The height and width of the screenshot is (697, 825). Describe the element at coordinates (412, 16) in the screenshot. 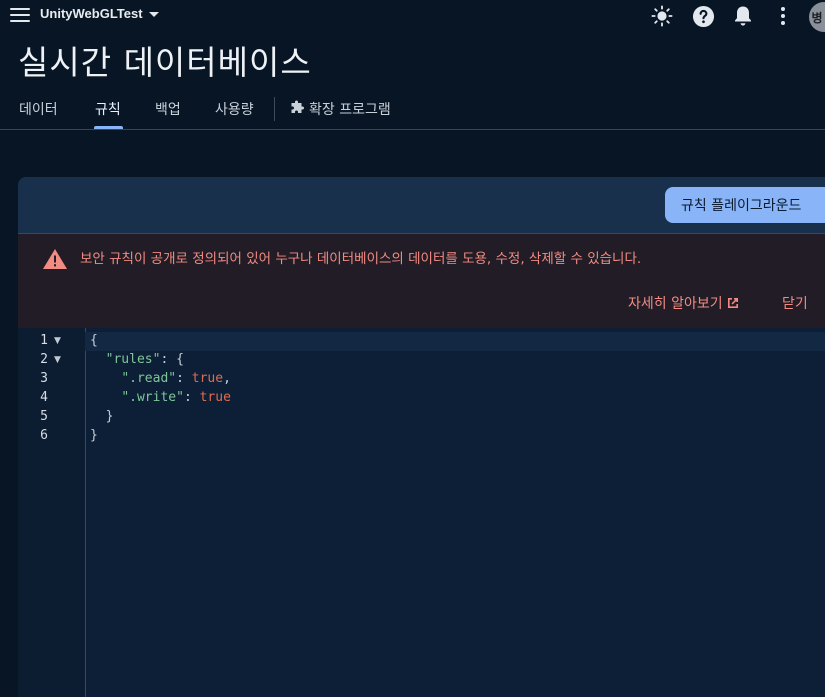

I see `top-bar: UnityWebGLTest 병` at that location.